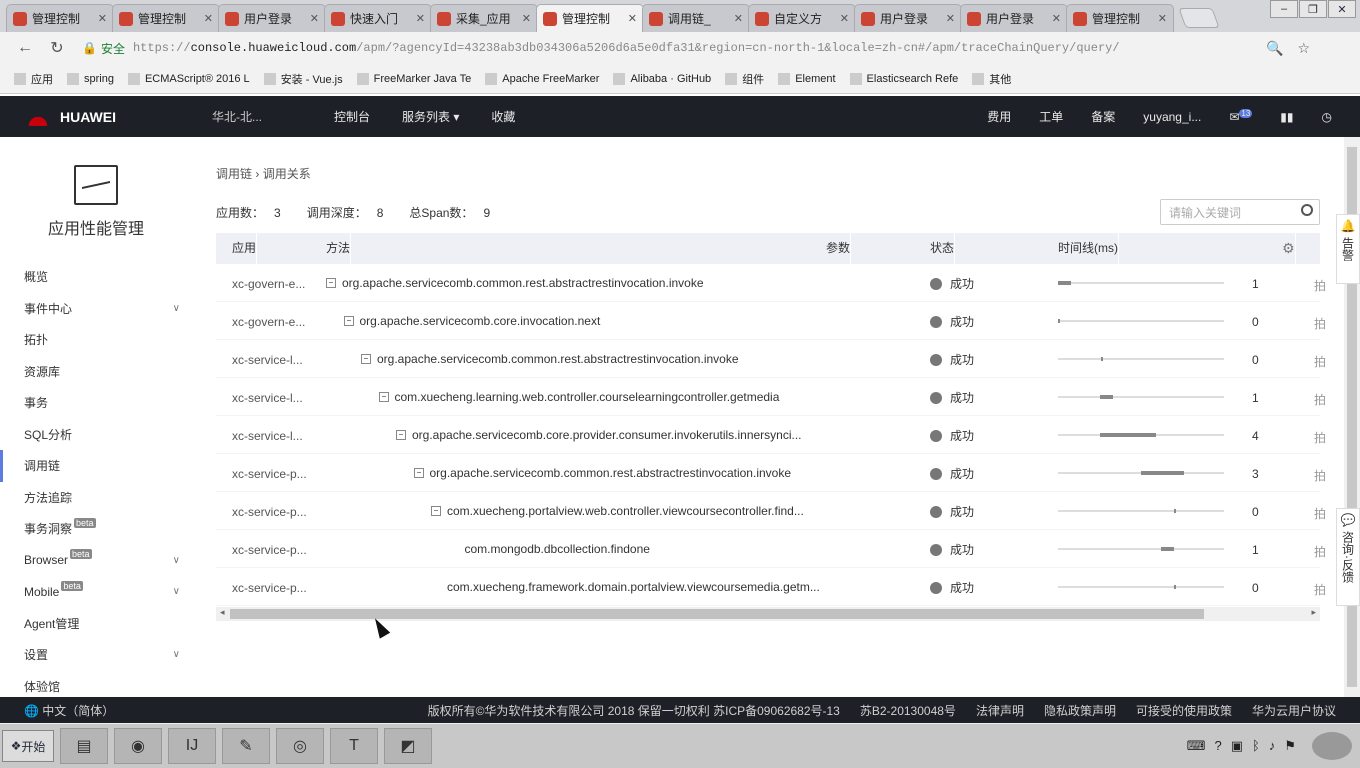 Image resolution: width=1360 pixels, height=768 pixels. I want to click on browser-tab: 自定义方 ✕, so click(802, 18).